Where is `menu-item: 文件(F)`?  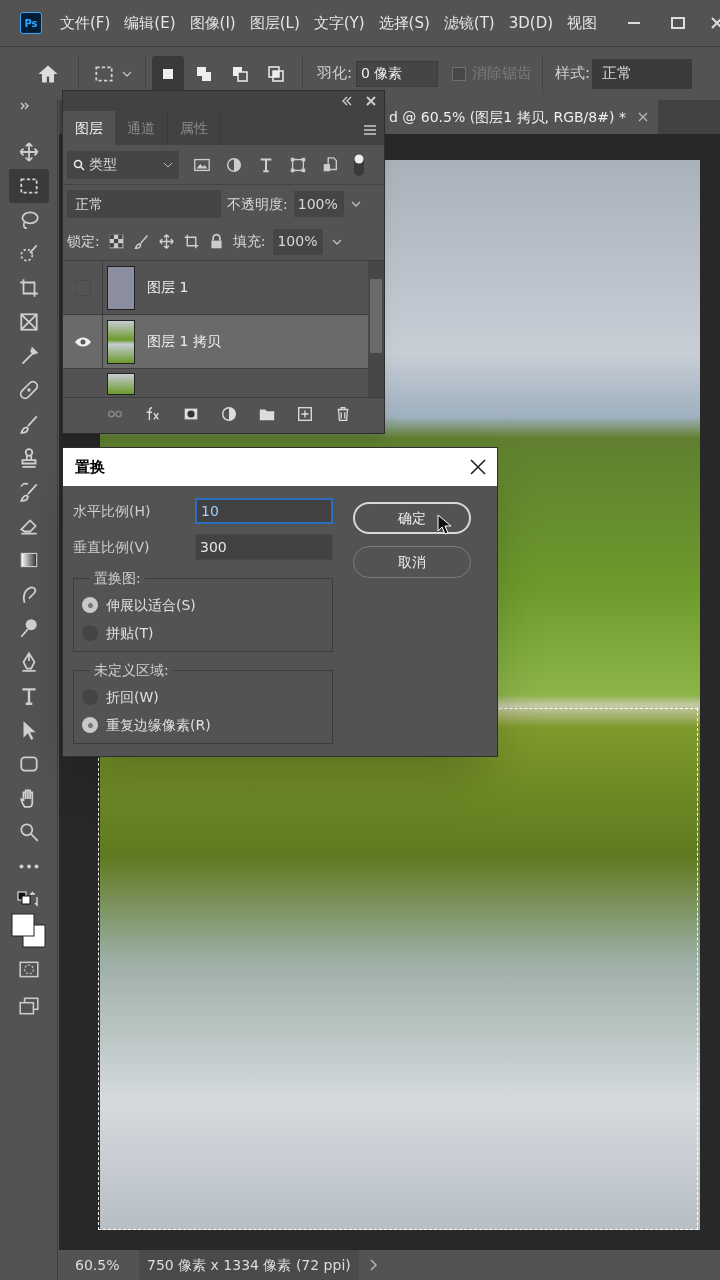 menu-item: 文件(F) is located at coordinates (85, 23).